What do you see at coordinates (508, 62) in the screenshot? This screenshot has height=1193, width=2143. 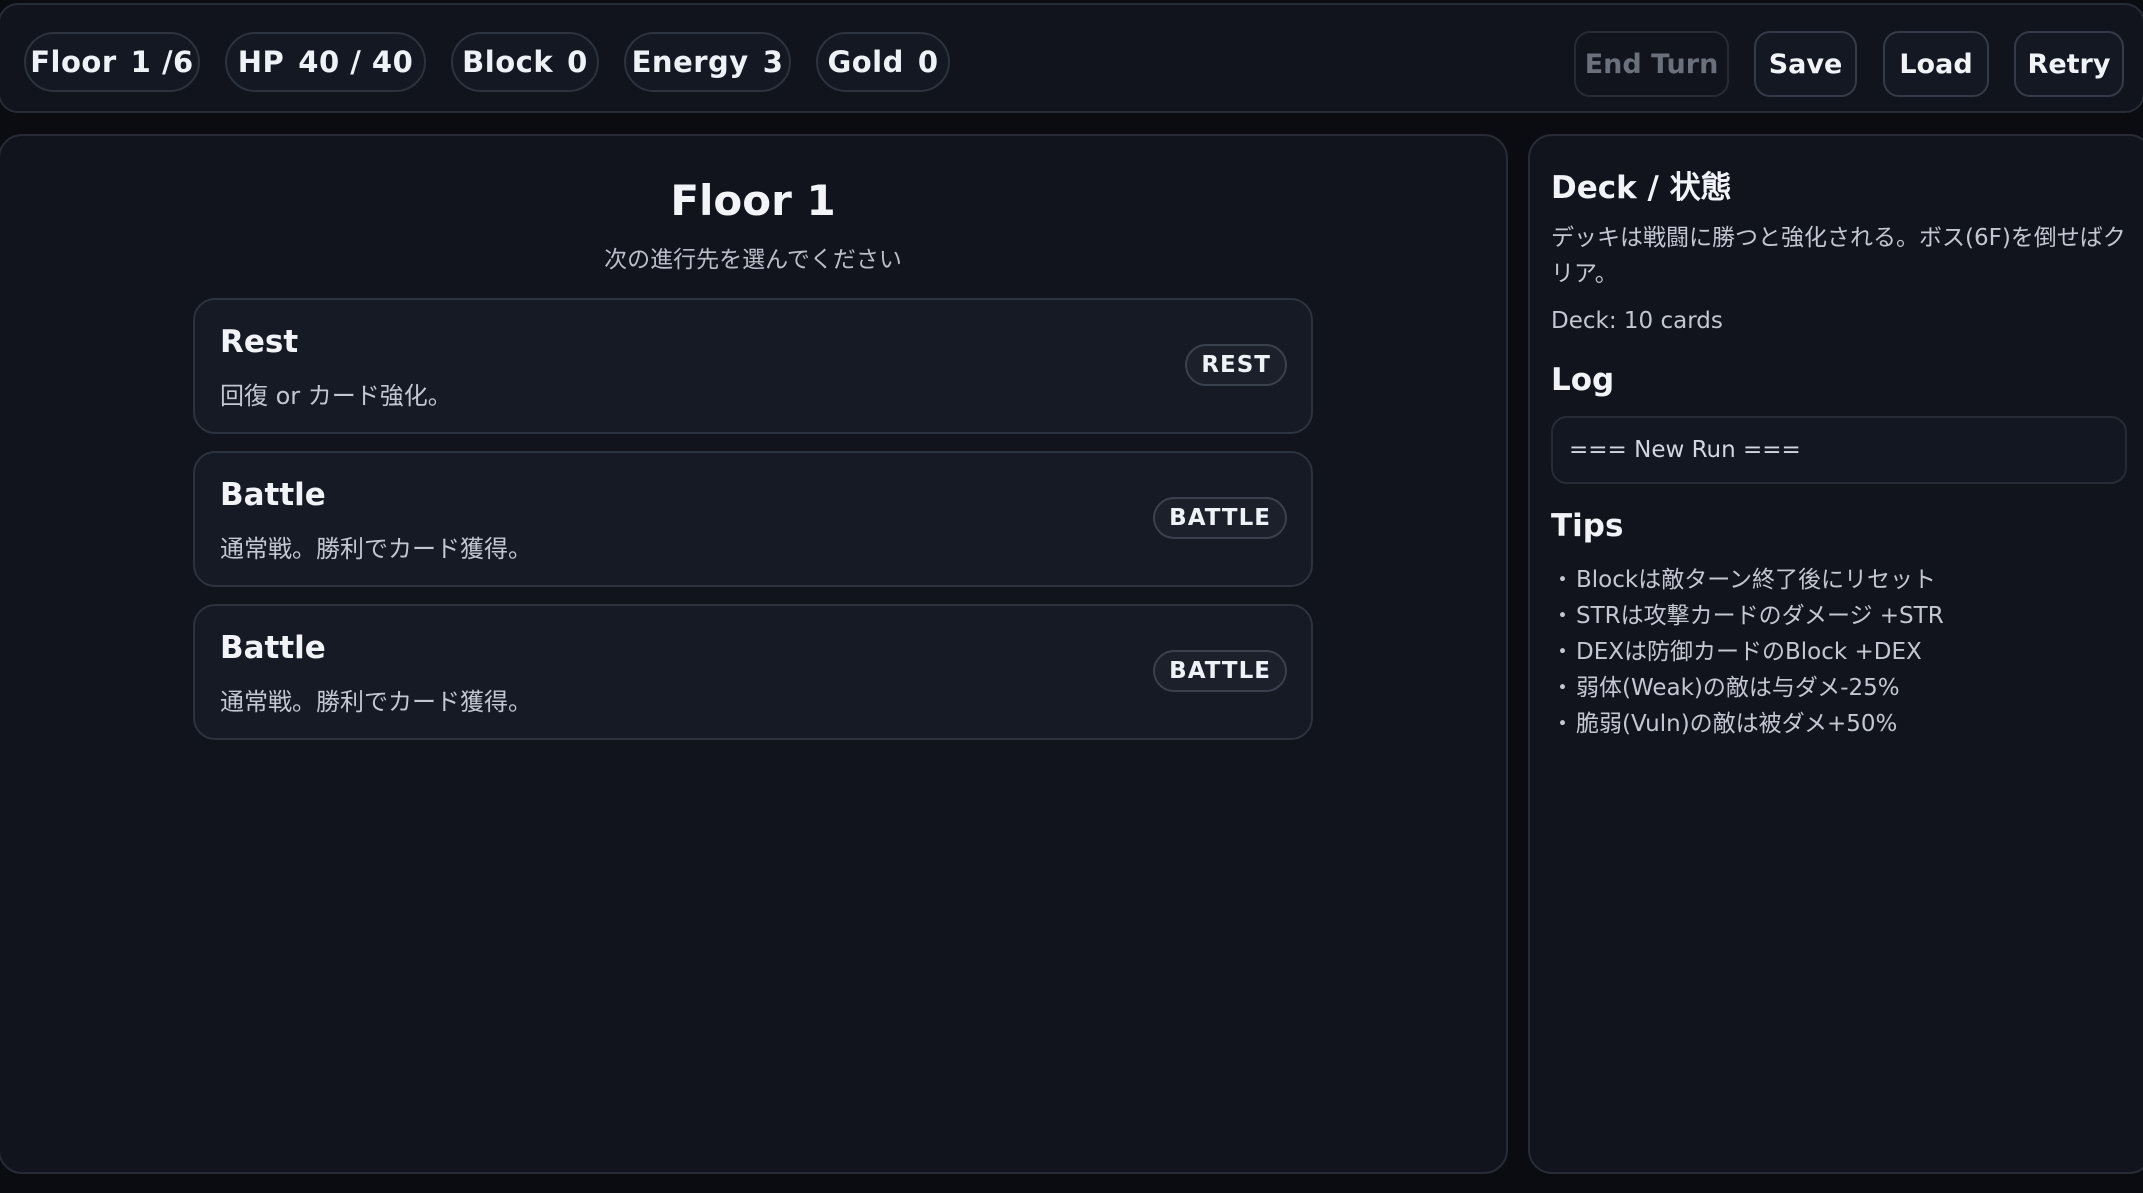 I see `block-label: Block` at bounding box center [508, 62].